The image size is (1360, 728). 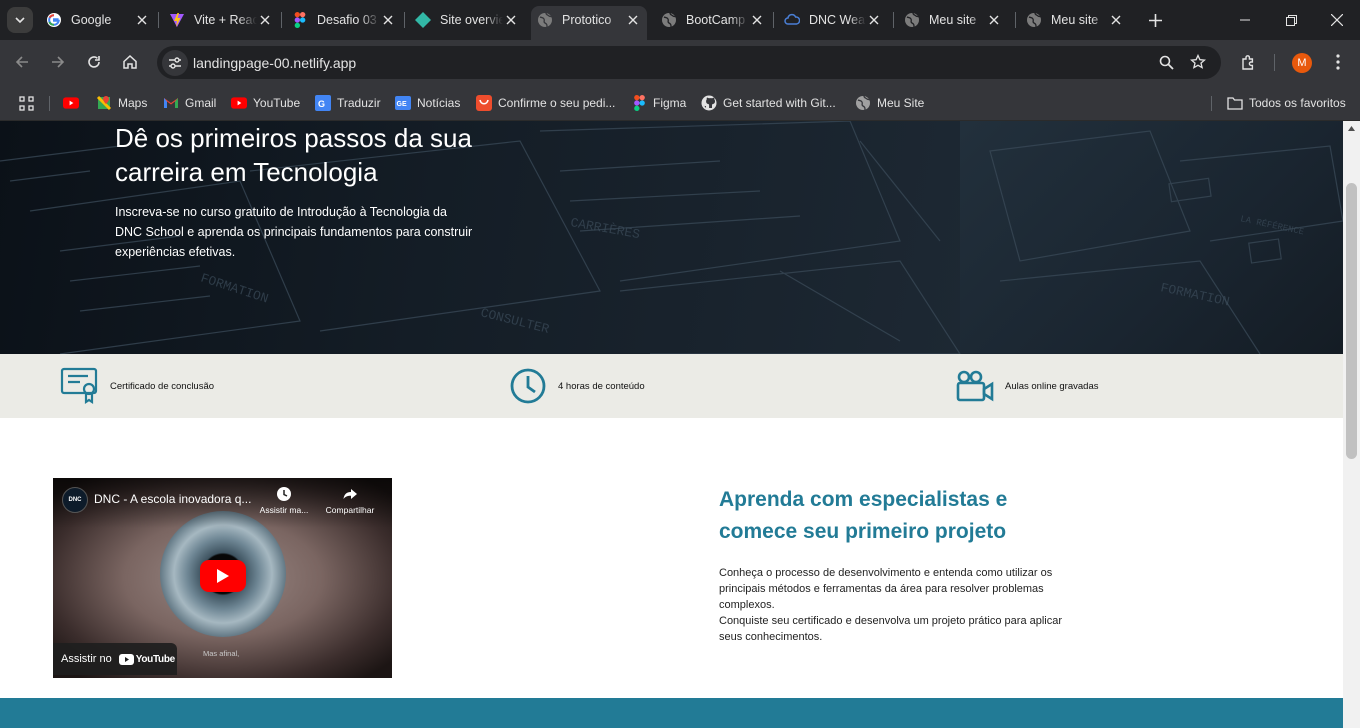 I want to click on page-scrollbar, so click(x=1351, y=424).